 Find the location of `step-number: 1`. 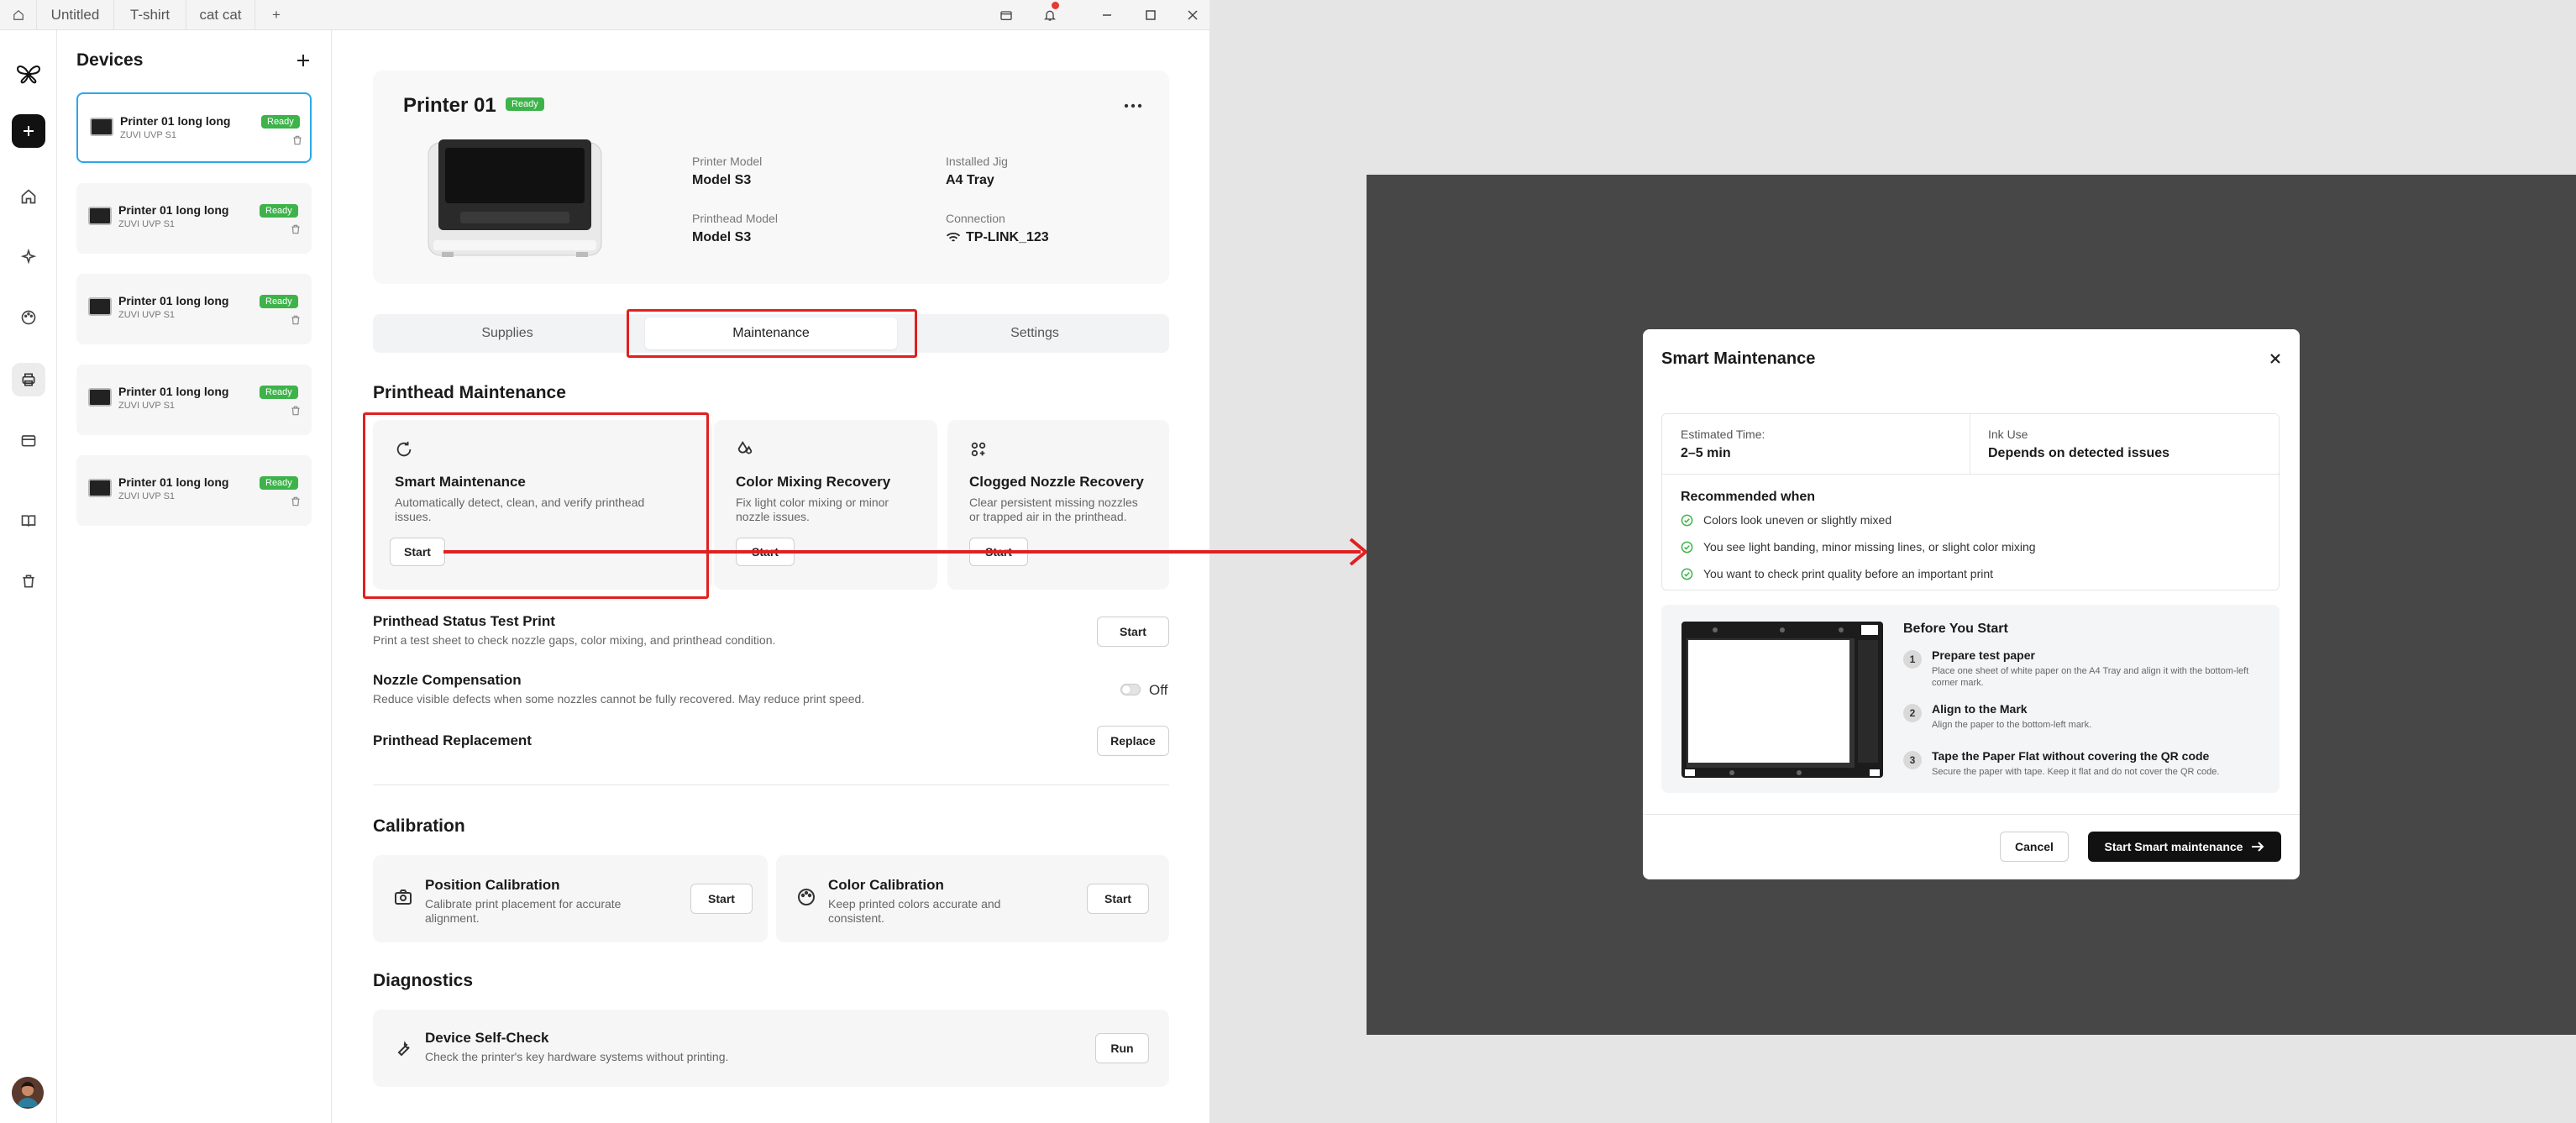

step-number: 1 is located at coordinates (1912, 659).